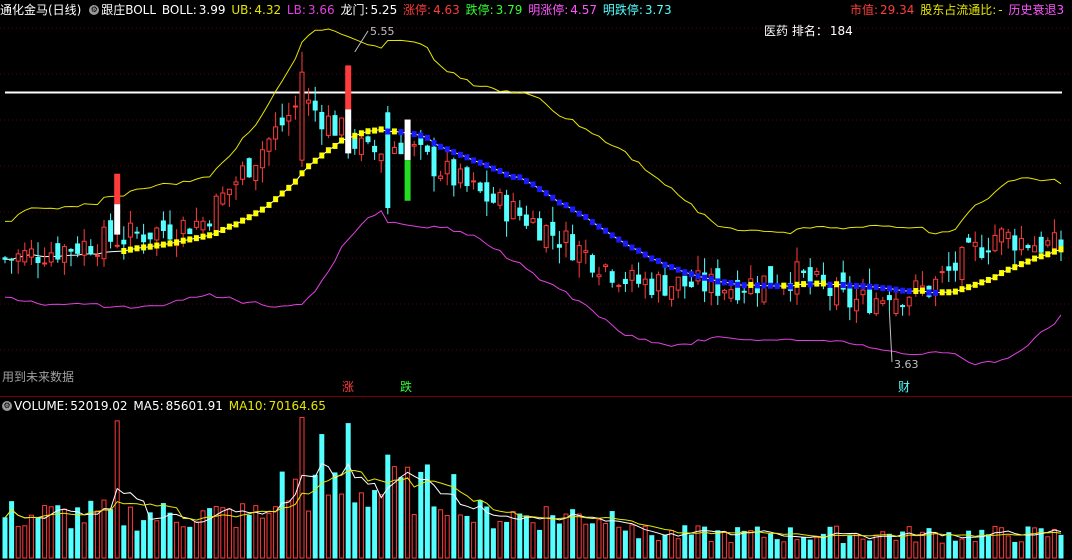  What do you see at coordinates (94, 9) in the screenshot?
I see `settings-icon: ⚙` at bounding box center [94, 9].